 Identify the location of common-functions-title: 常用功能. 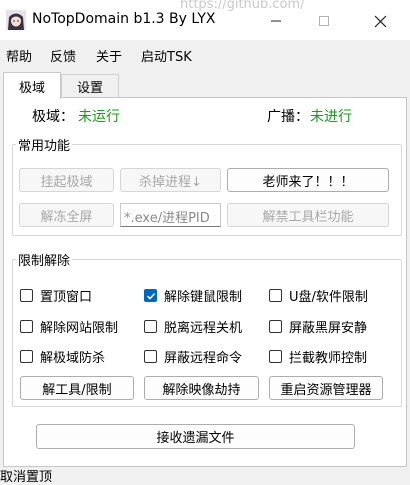
(44, 144).